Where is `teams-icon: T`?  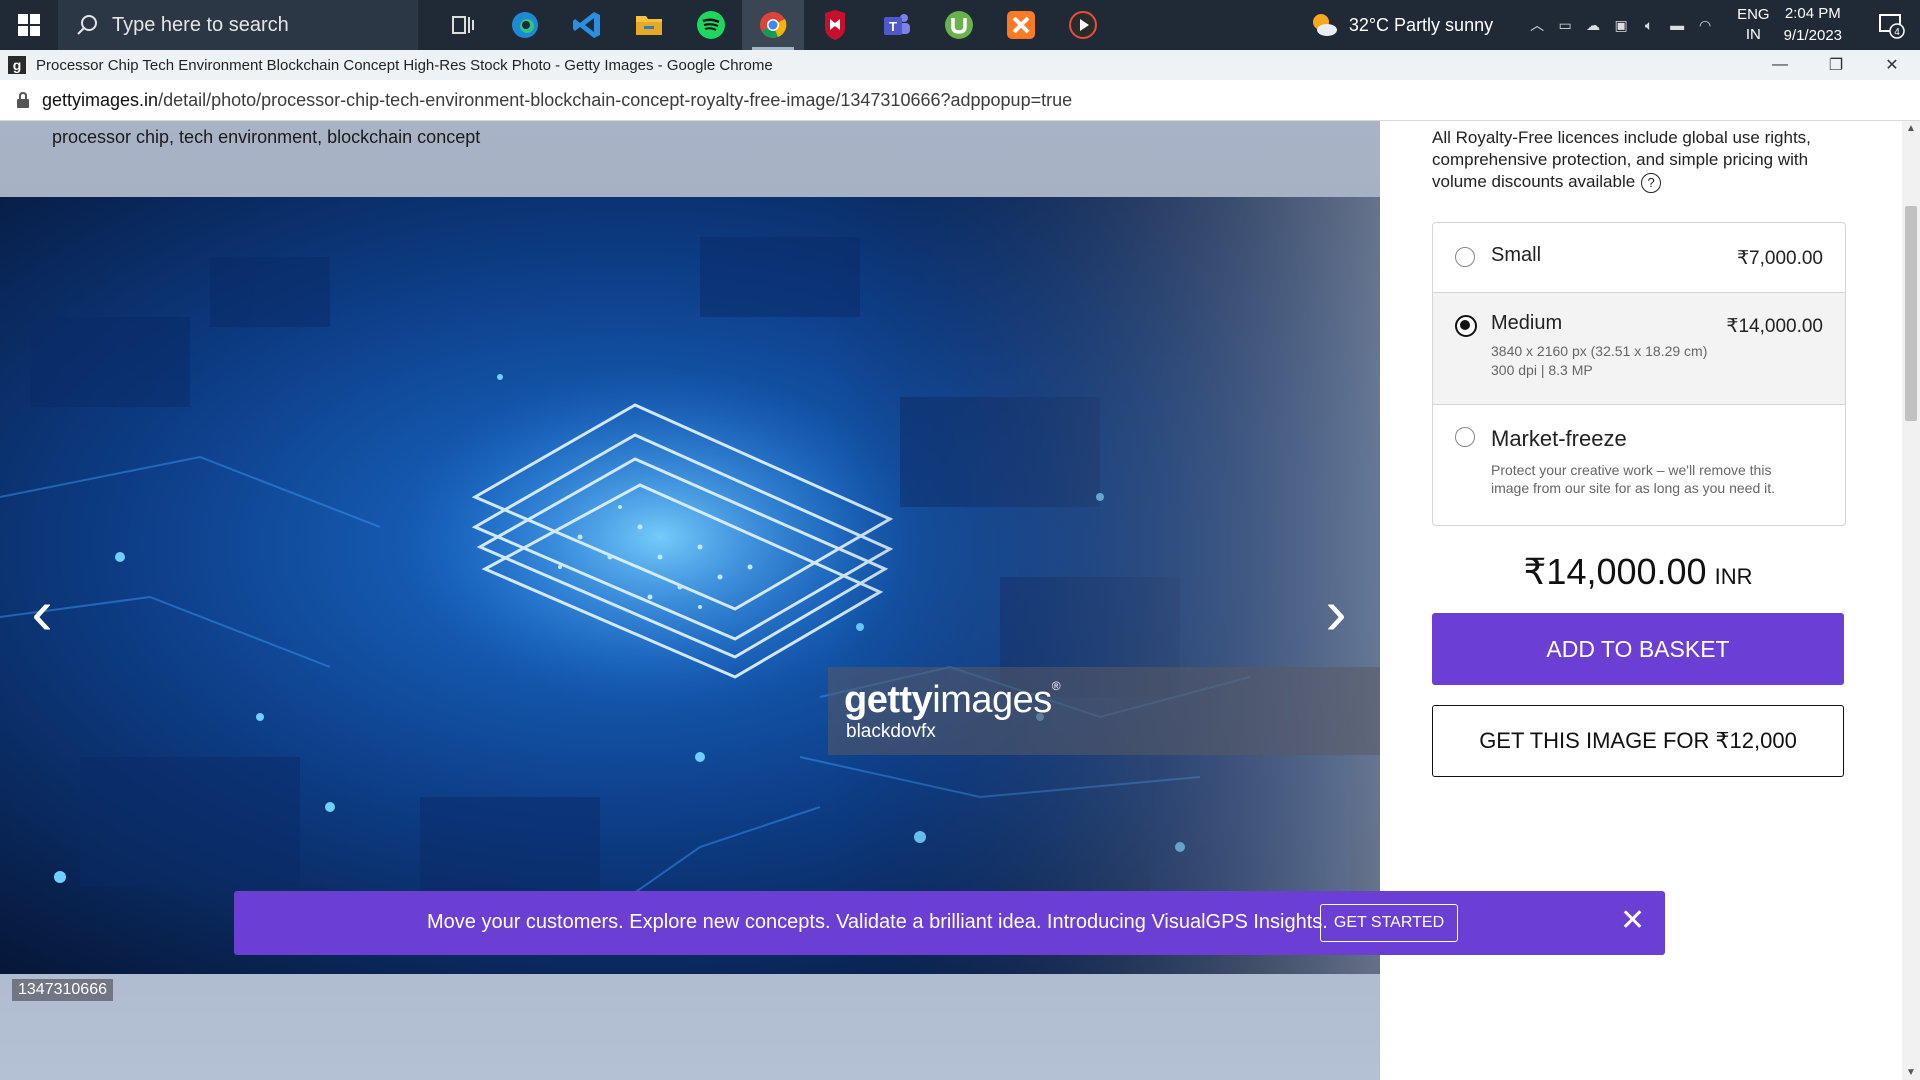
teams-icon: T is located at coordinates (897, 25).